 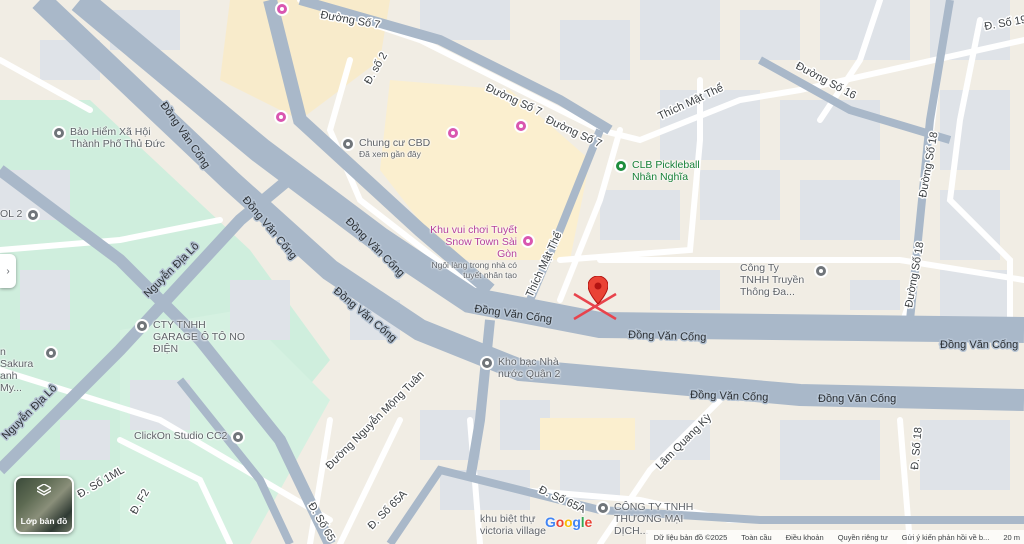 I want to click on logo-letter: o, so click(x=560, y=522).